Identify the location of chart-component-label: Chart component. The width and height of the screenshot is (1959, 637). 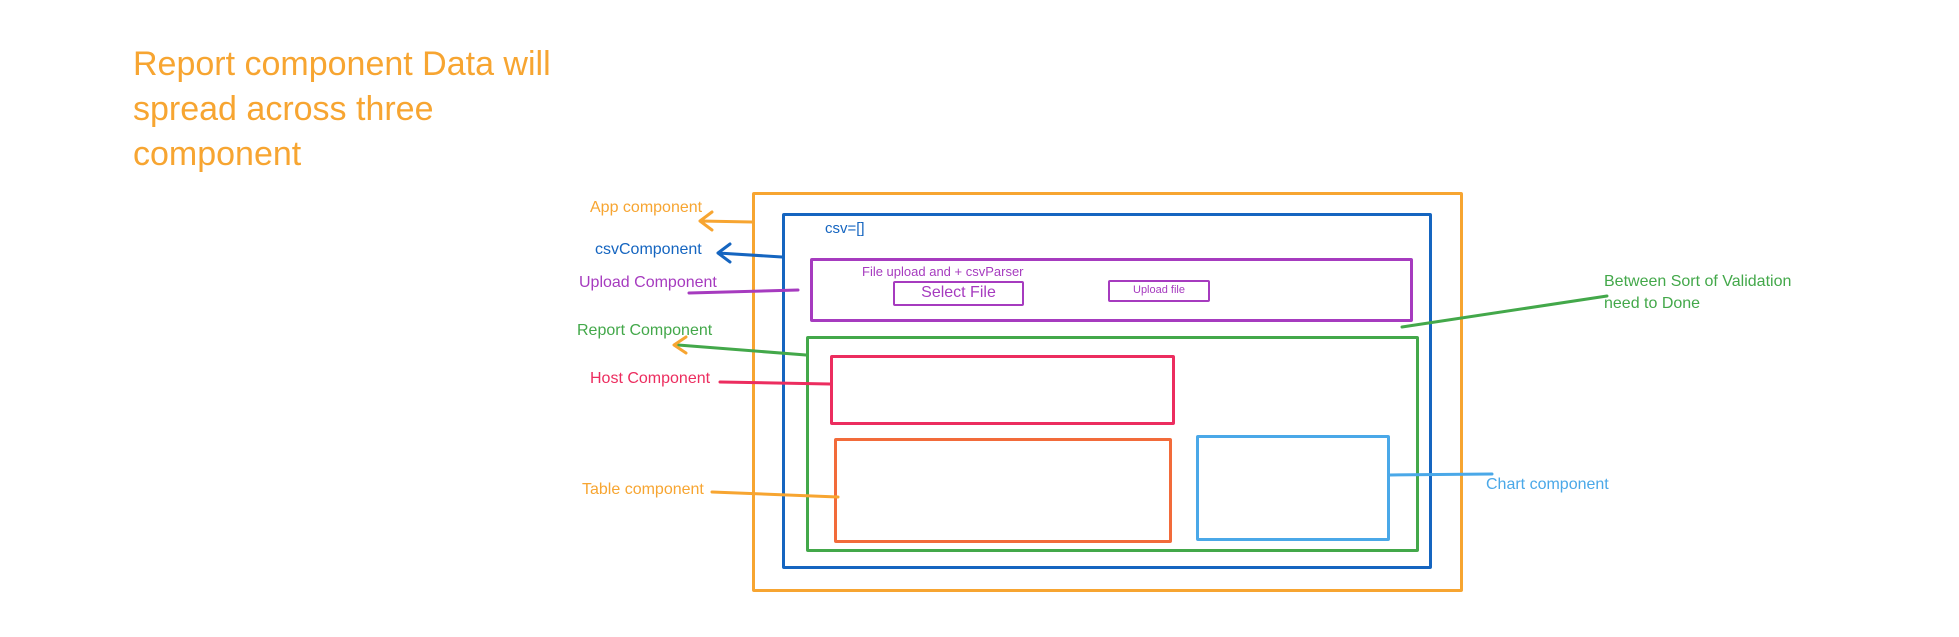
(1547, 484).